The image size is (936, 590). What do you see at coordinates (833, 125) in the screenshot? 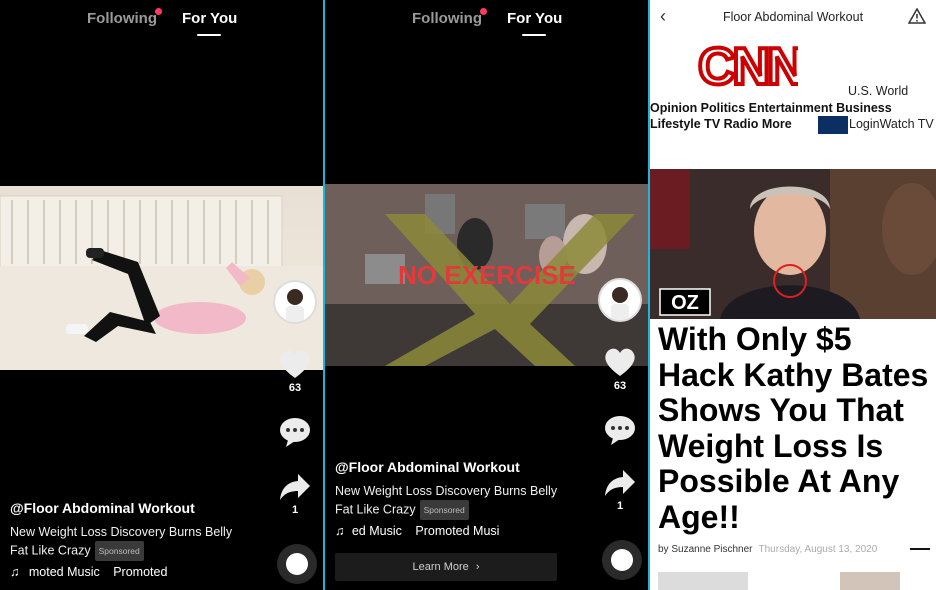
I see `broken-image-icon` at bounding box center [833, 125].